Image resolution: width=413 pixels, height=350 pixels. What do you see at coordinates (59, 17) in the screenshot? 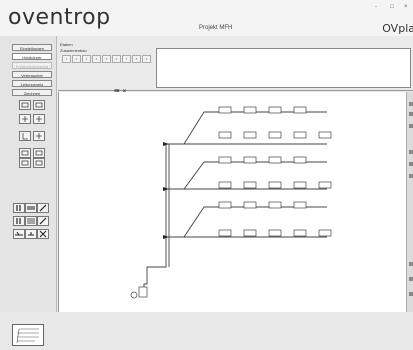
I see `app-logo: oventrop` at bounding box center [59, 17].